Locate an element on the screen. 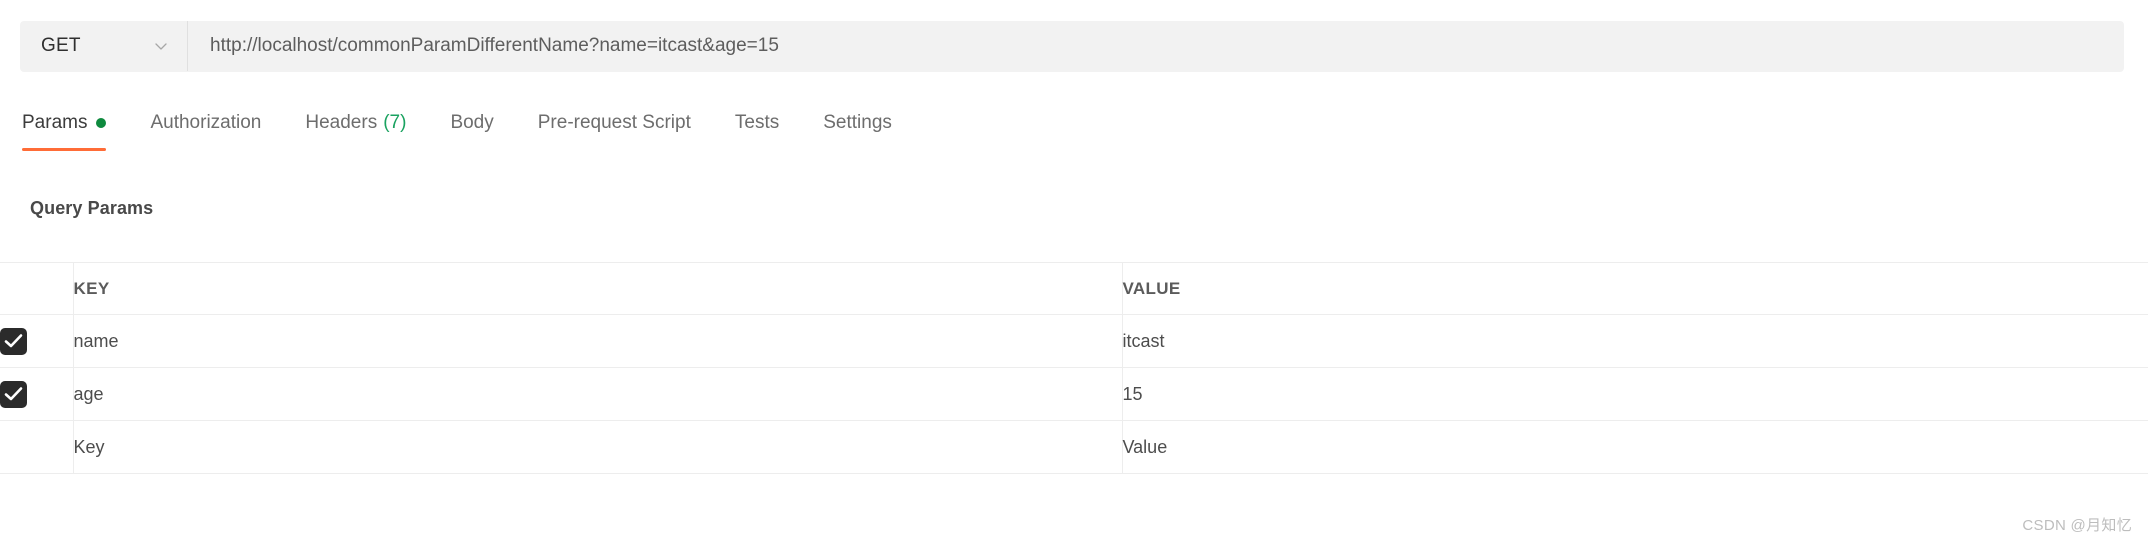 This screenshot has height=545, width=2148. tab-tests-label: Tests is located at coordinates (757, 122).